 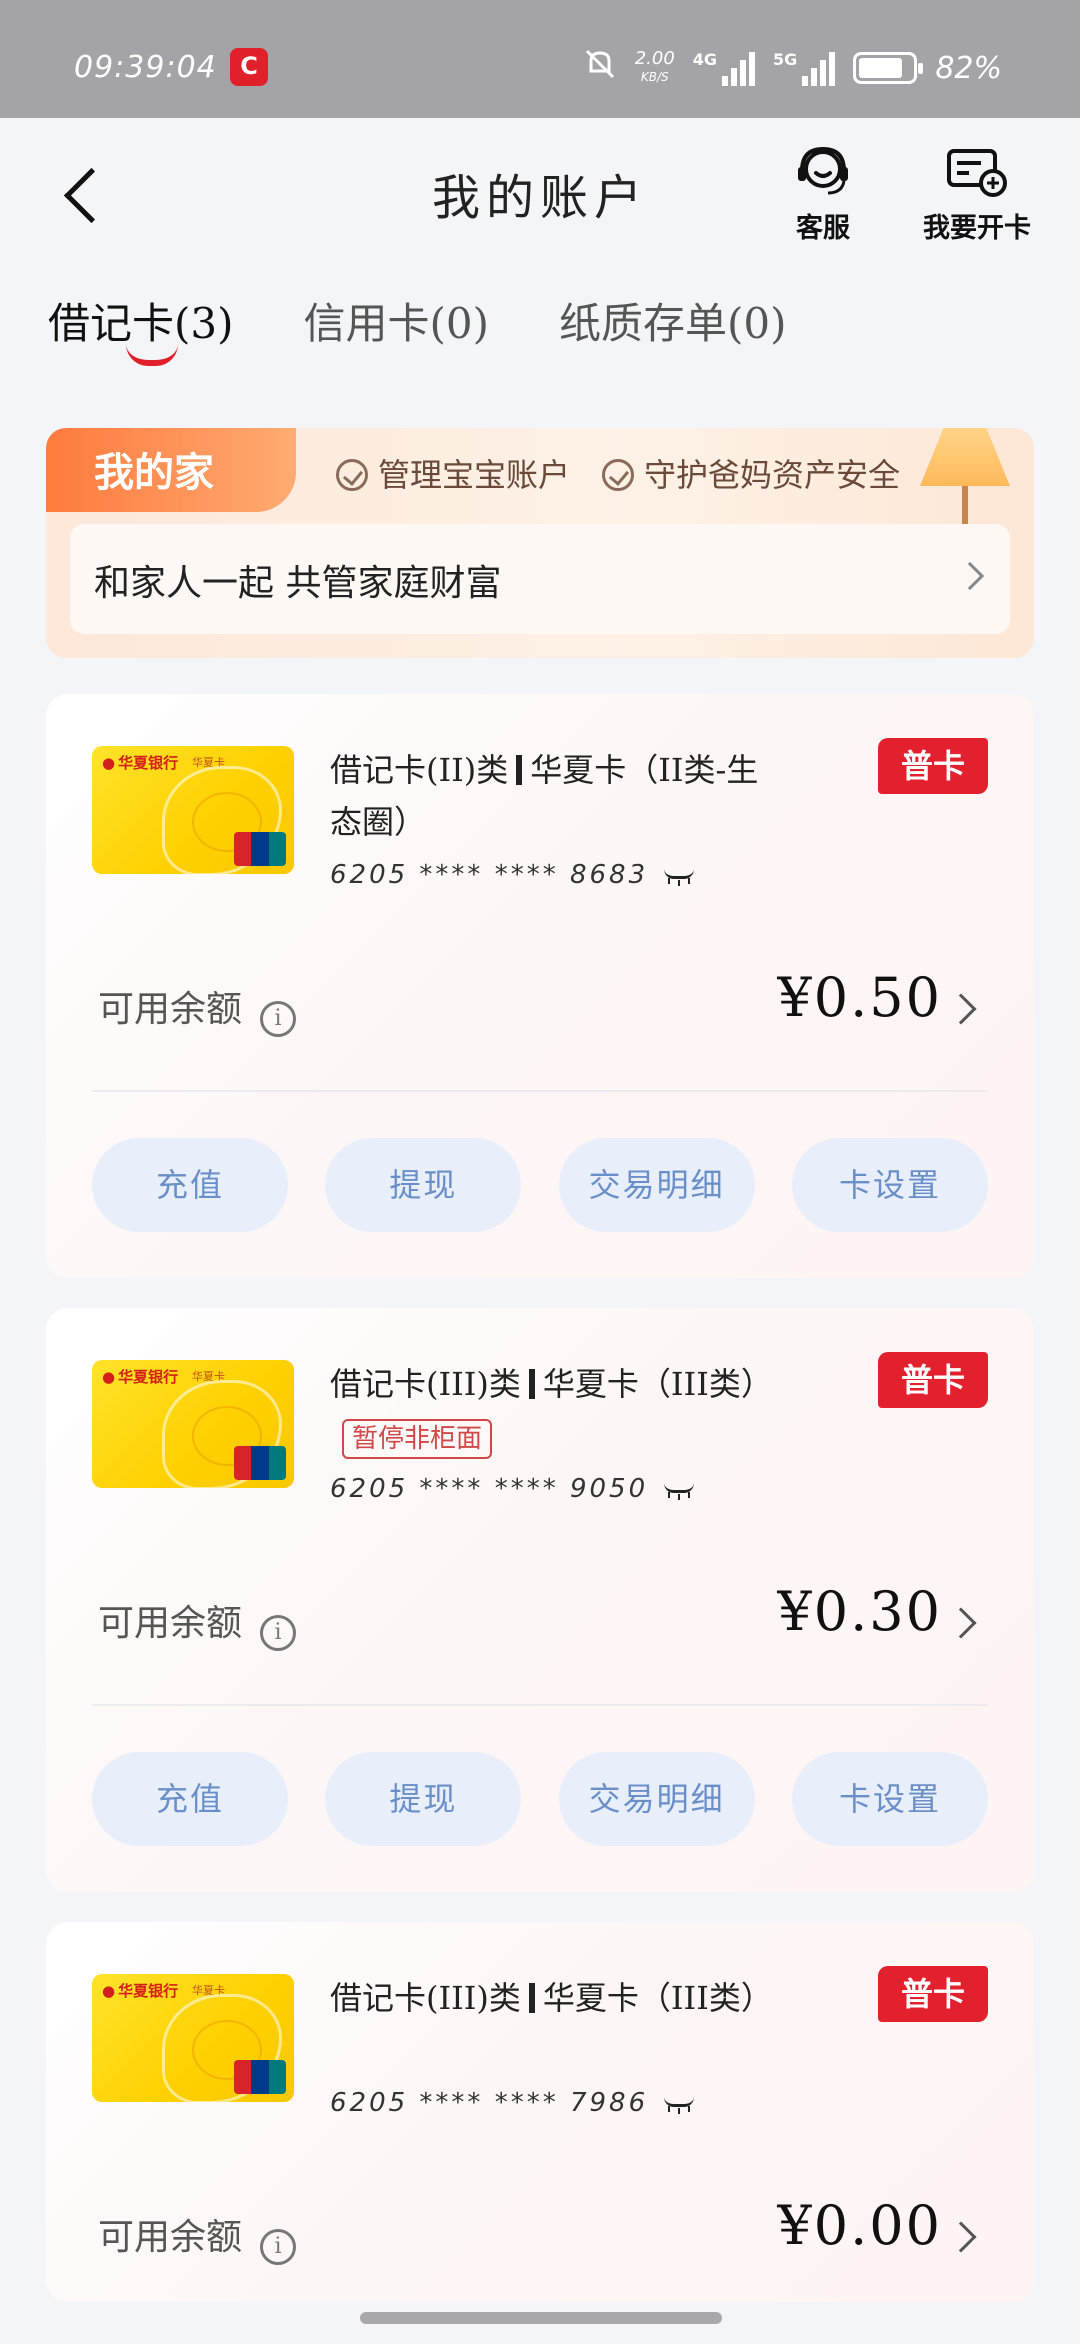 I want to click on family-row-text: 和家人一起 共管家庭财富, so click(x=298, y=583).